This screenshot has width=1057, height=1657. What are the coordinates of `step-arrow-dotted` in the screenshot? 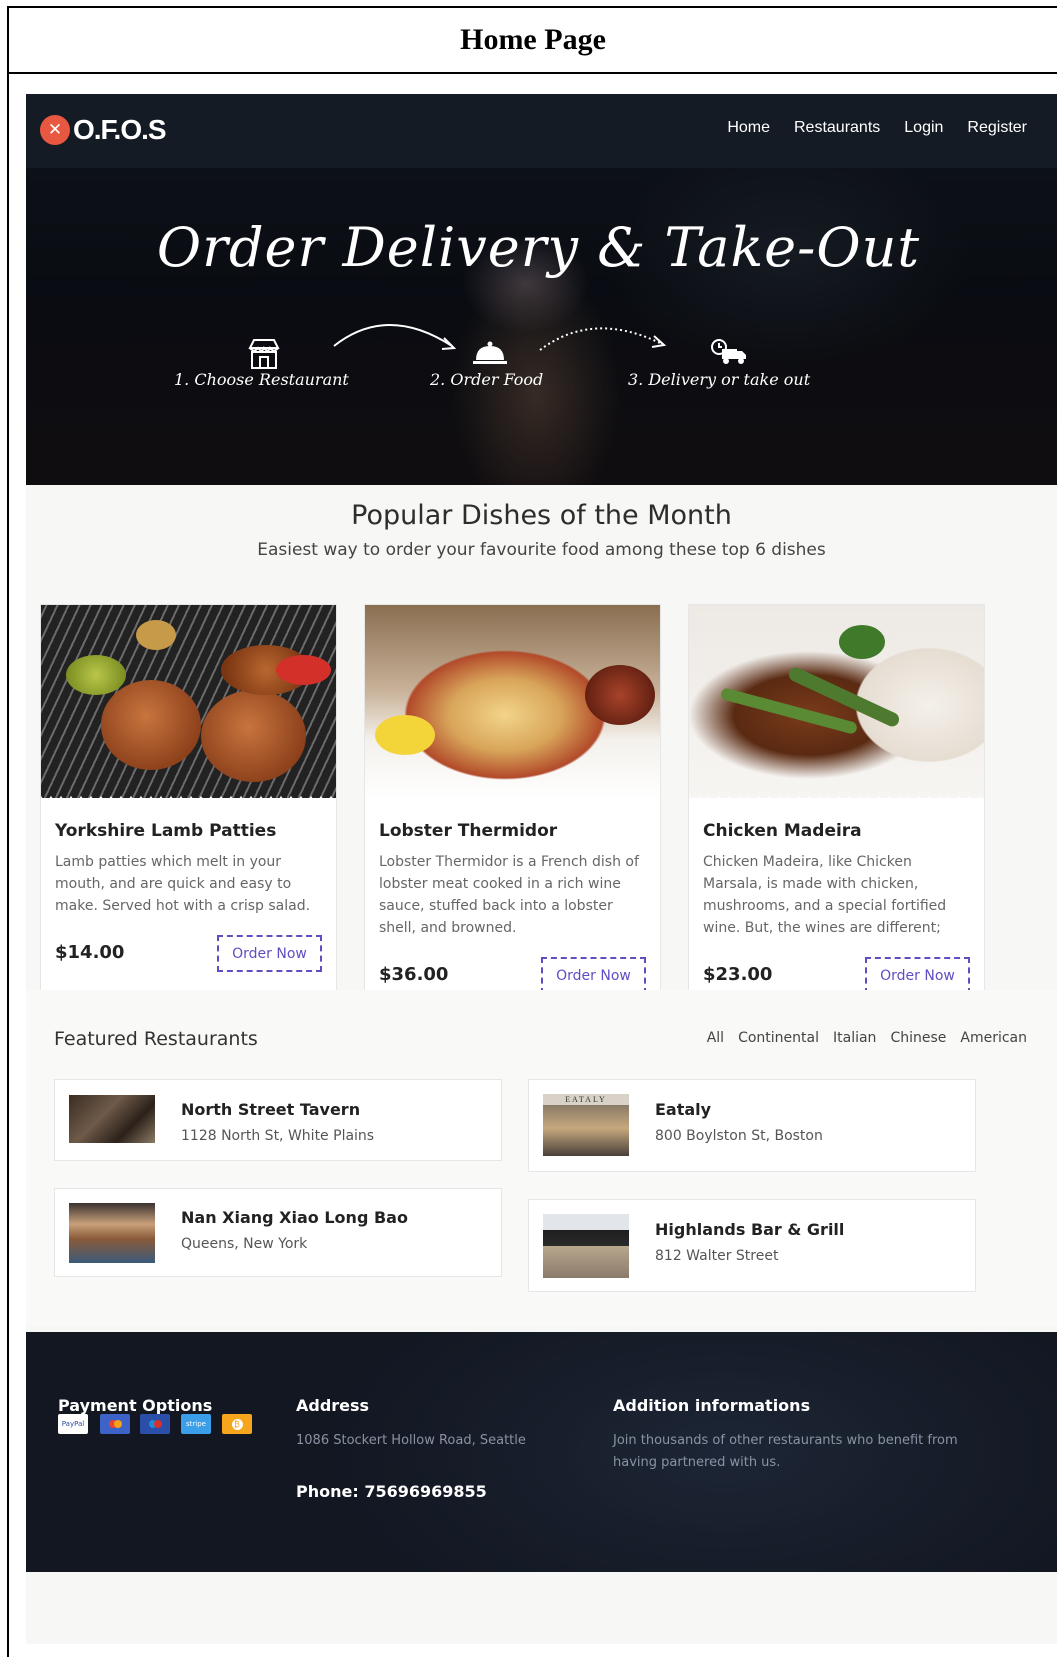 It's located at (603, 339).